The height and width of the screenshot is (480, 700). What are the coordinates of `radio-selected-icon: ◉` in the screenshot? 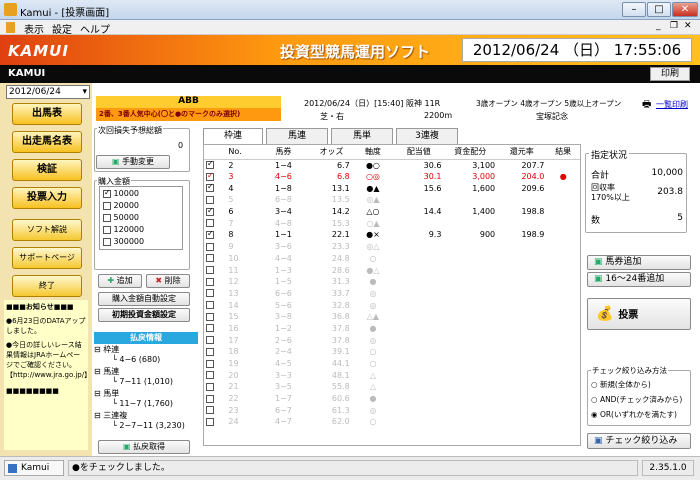 It's located at (594, 414).